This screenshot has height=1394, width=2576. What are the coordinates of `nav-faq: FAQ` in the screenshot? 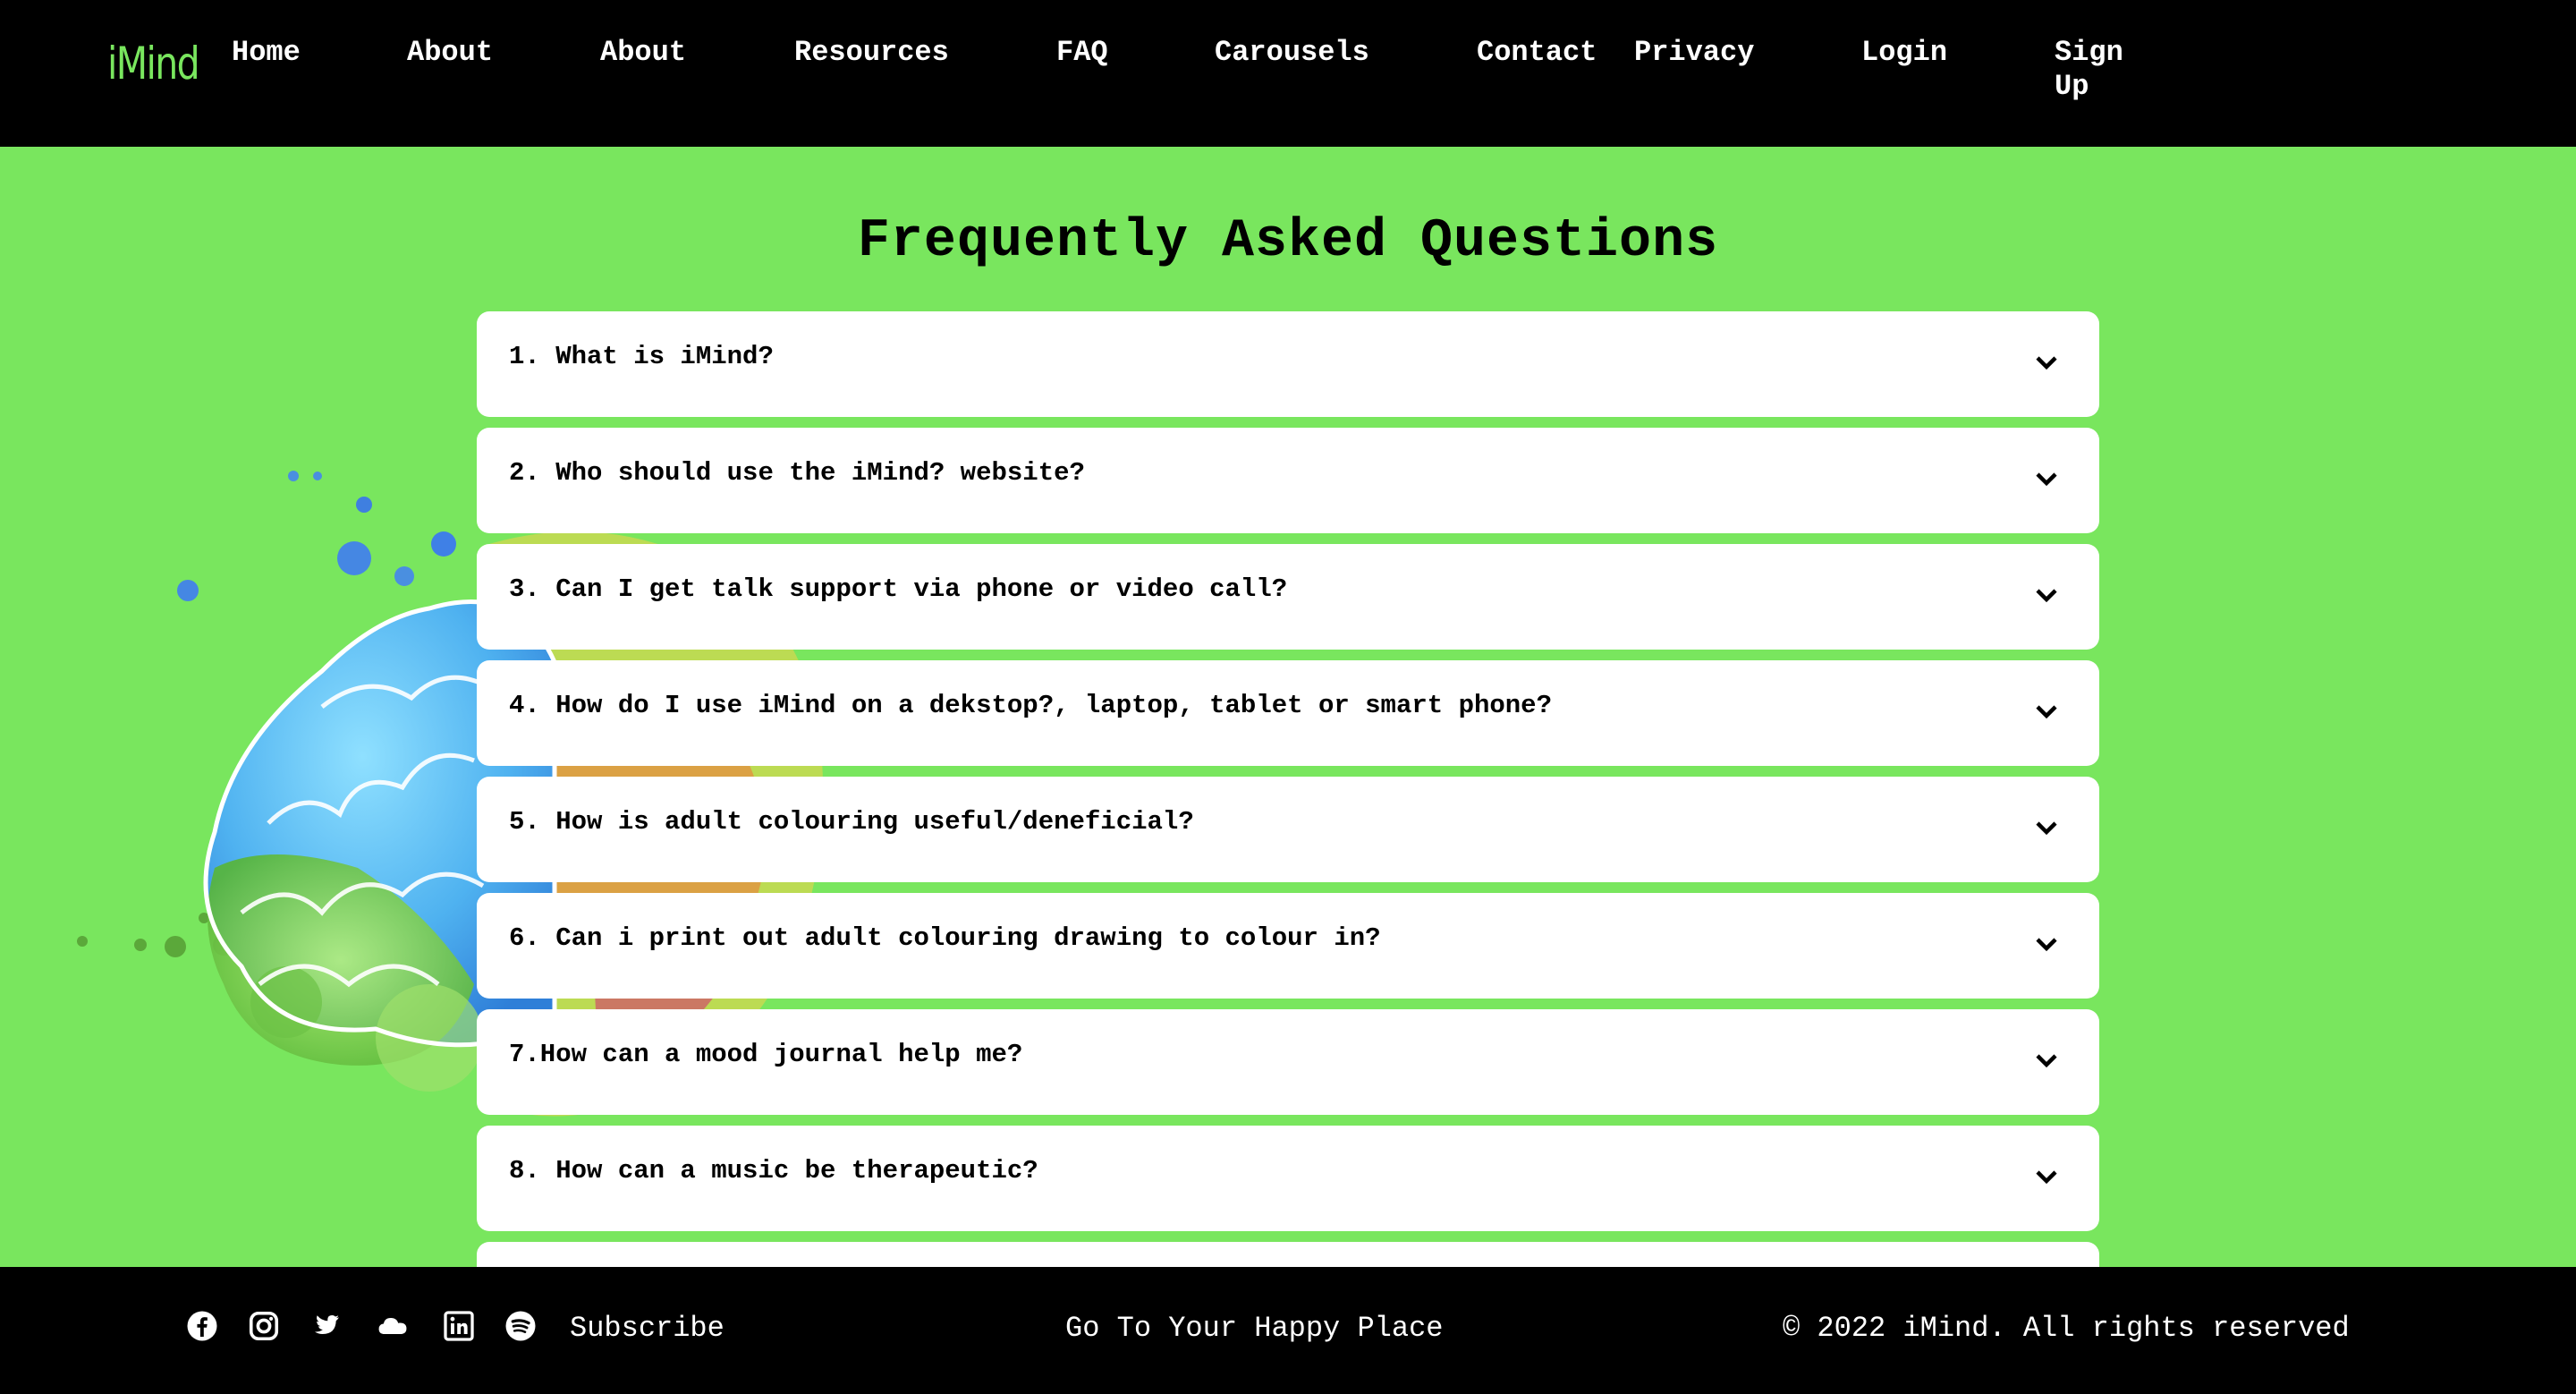 It's located at (1082, 53).